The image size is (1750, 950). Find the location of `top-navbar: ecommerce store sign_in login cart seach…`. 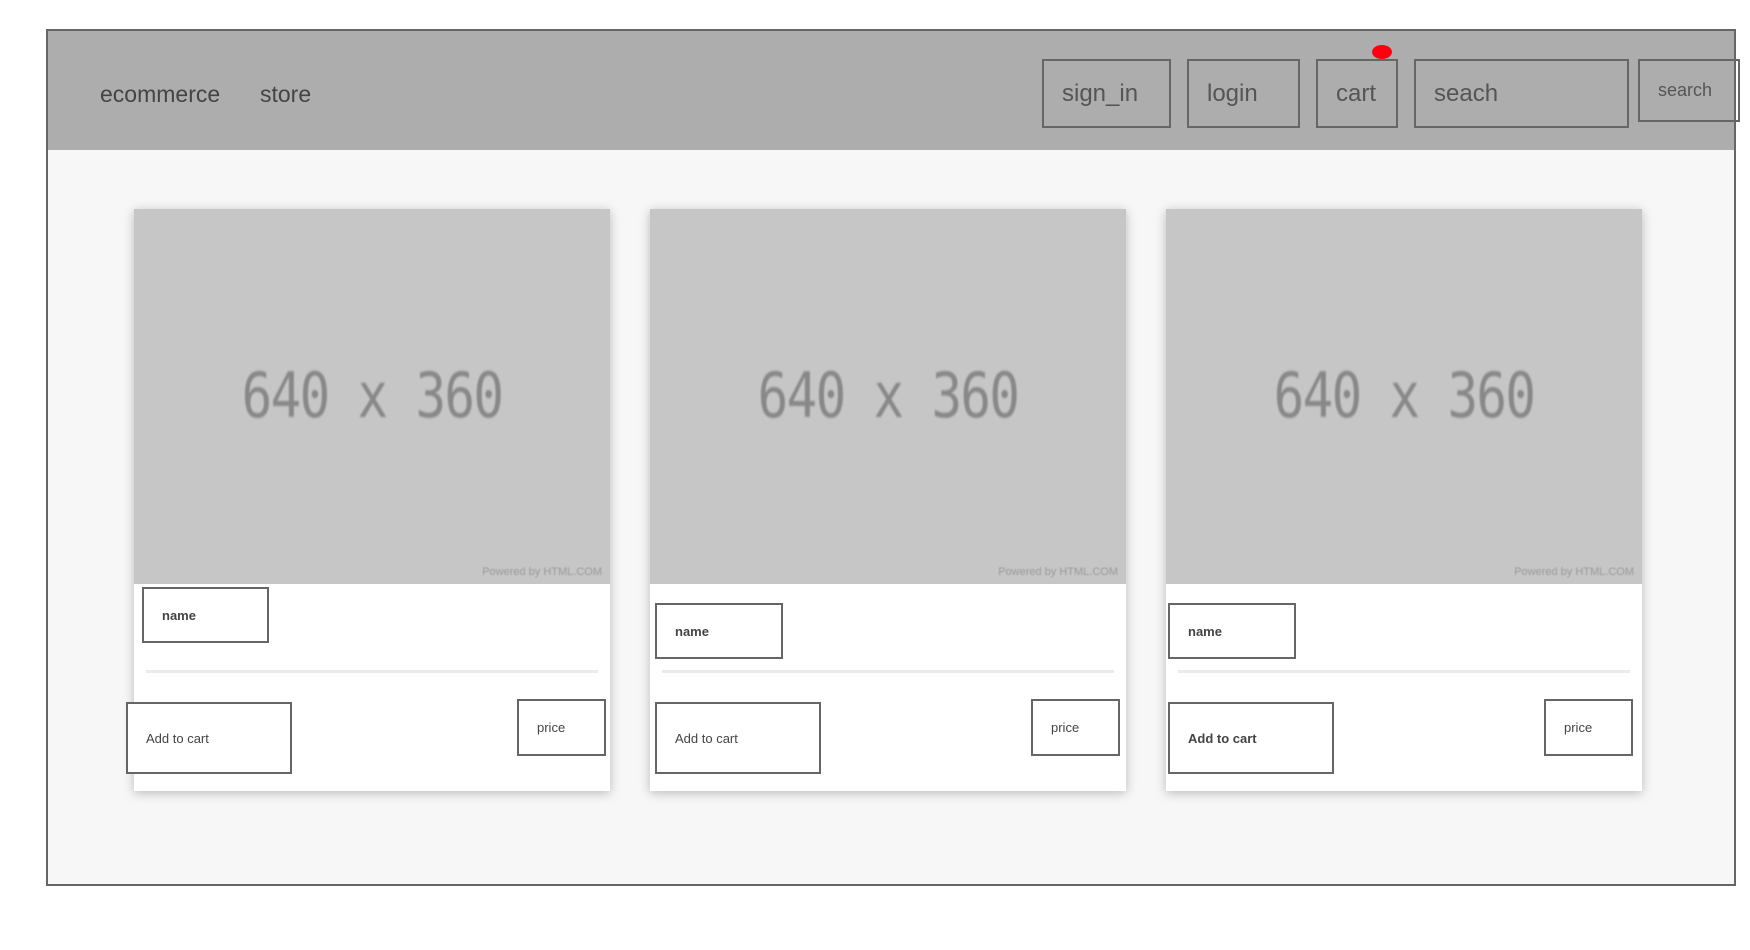

top-navbar: ecommerce store sign_in login cart seach… is located at coordinates (894, 90).